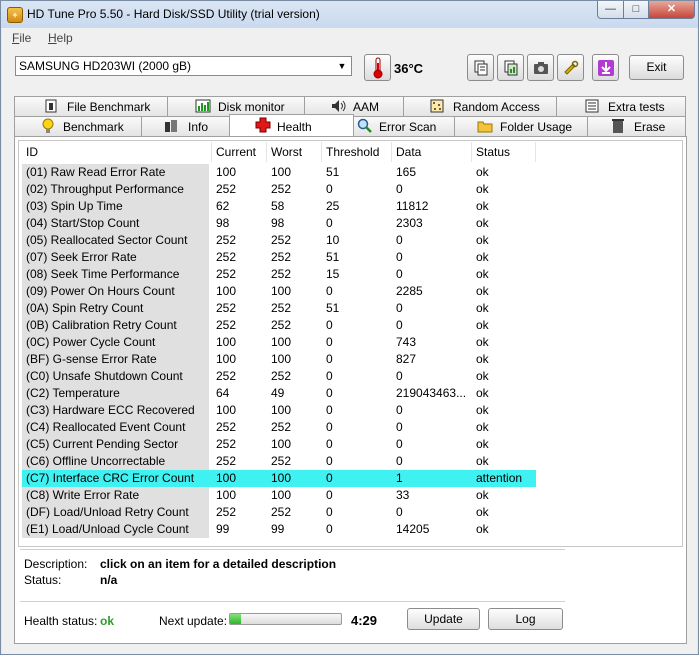 The image size is (699, 655). Describe the element at coordinates (91, 106) in the screenshot. I see `tab-file-benchmark: File Benchmark` at that location.